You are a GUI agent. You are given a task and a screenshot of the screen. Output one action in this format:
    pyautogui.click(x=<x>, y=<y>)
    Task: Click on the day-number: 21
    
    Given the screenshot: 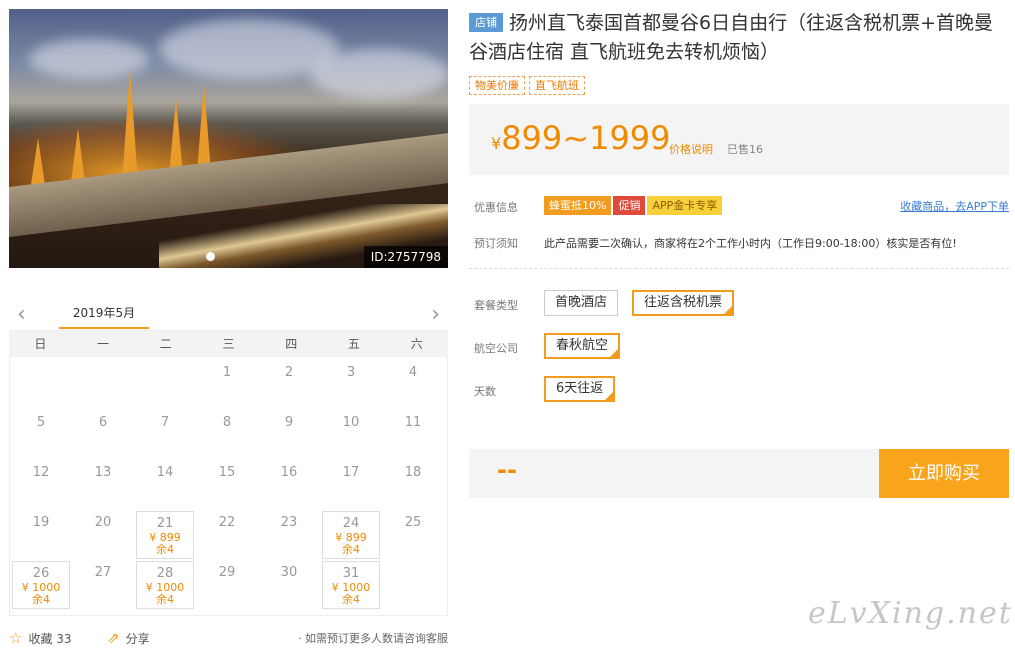 What is the action you would take?
    pyautogui.click(x=165, y=523)
    